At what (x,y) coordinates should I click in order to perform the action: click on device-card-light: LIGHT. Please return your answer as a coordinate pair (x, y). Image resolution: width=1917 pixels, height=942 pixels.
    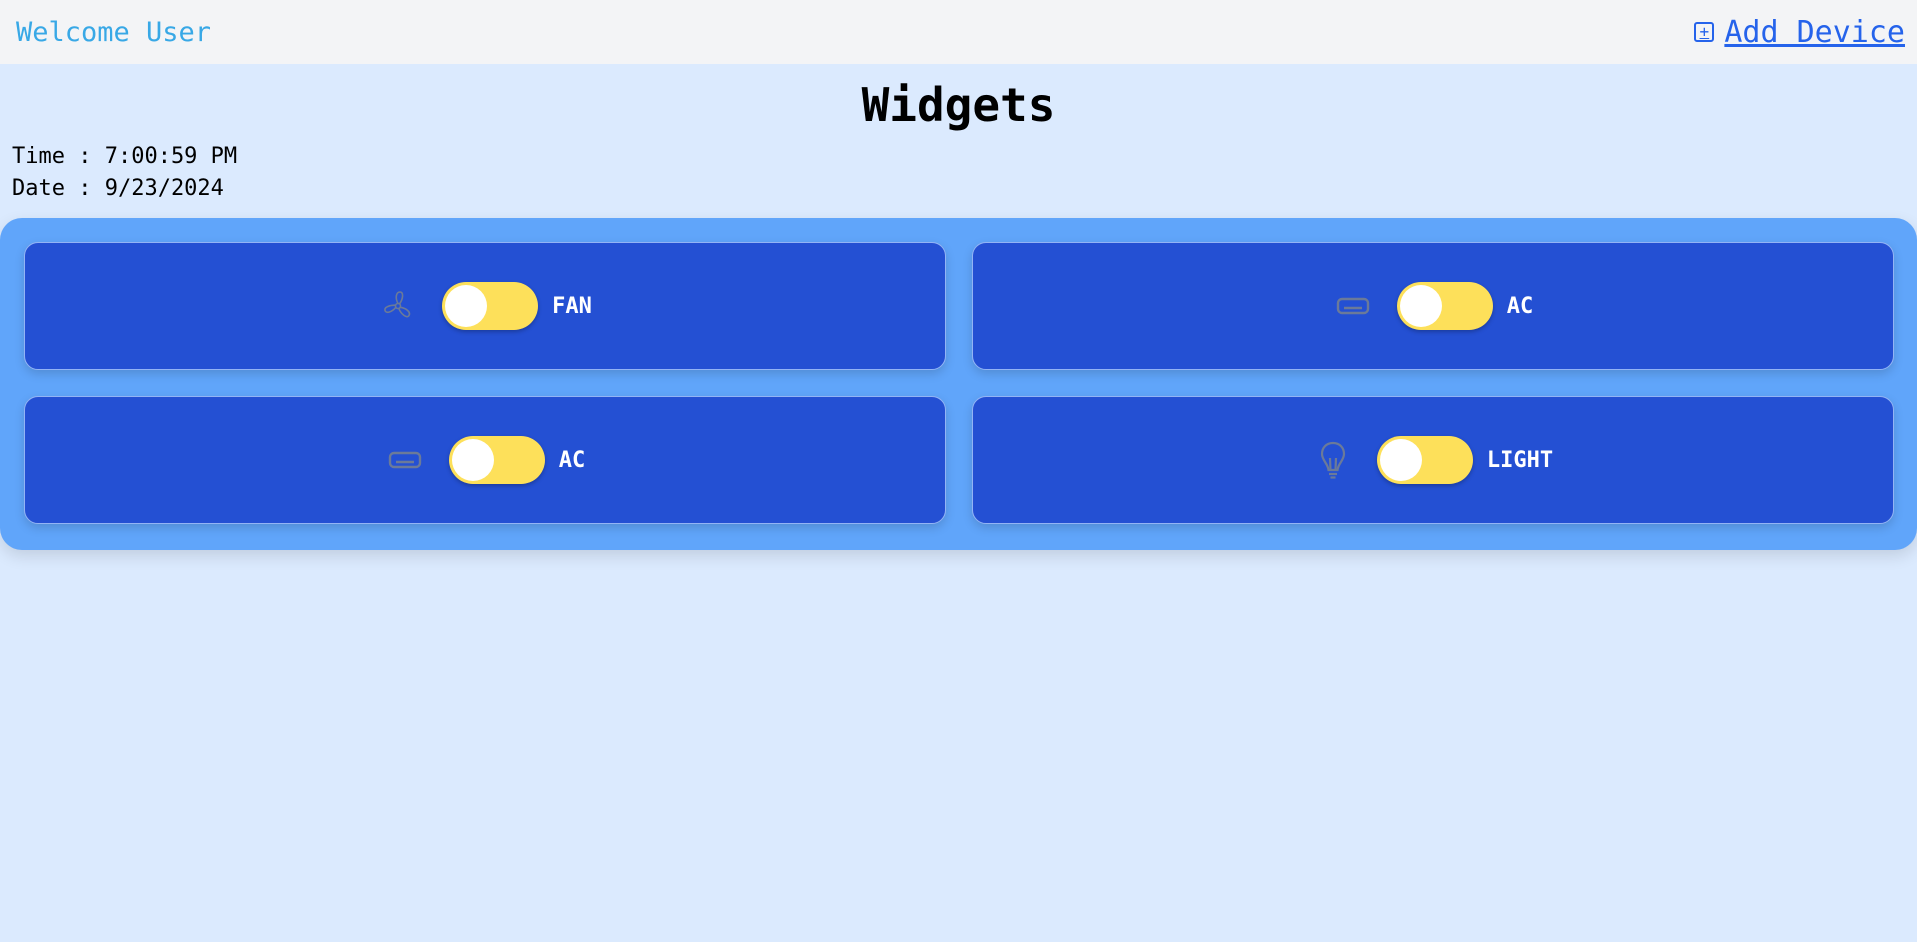
    Looking at the image, I should click on (1433, 460).